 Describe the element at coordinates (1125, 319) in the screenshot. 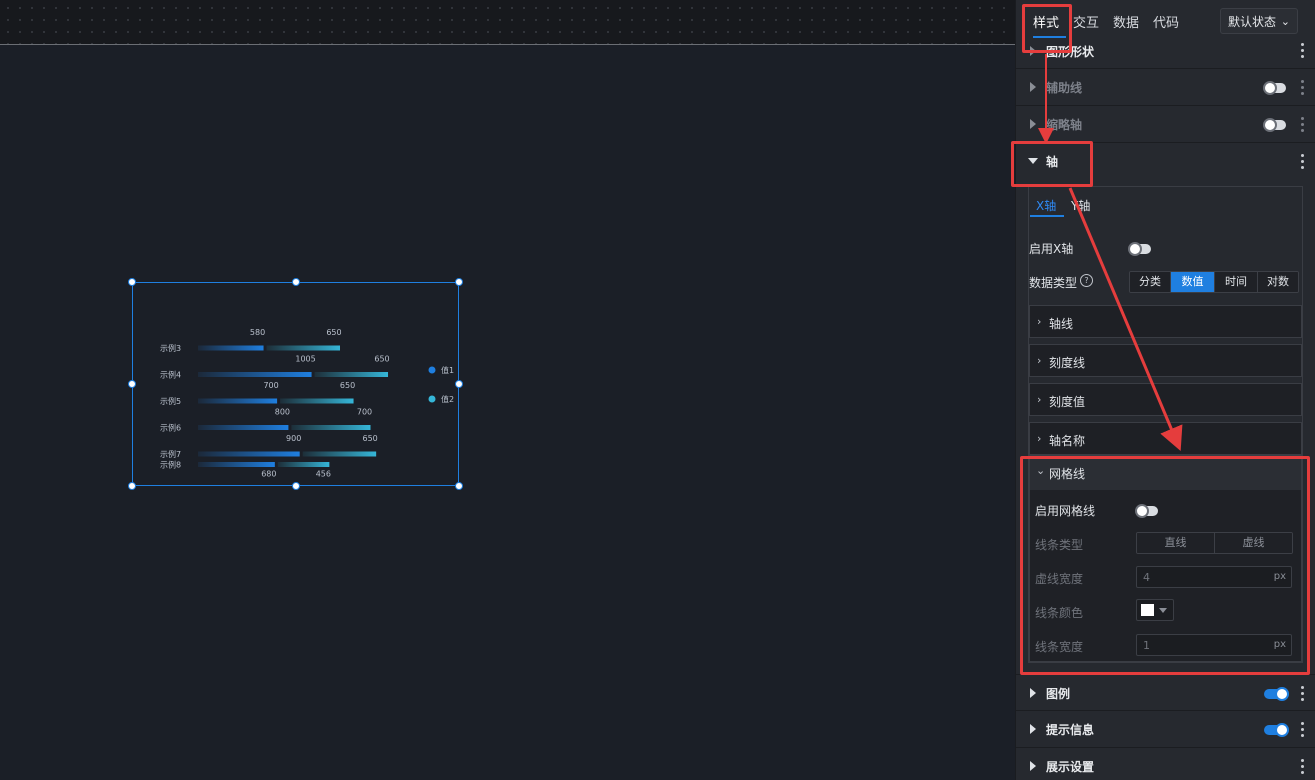

I see `arrow-axis-to-grid` at that location.